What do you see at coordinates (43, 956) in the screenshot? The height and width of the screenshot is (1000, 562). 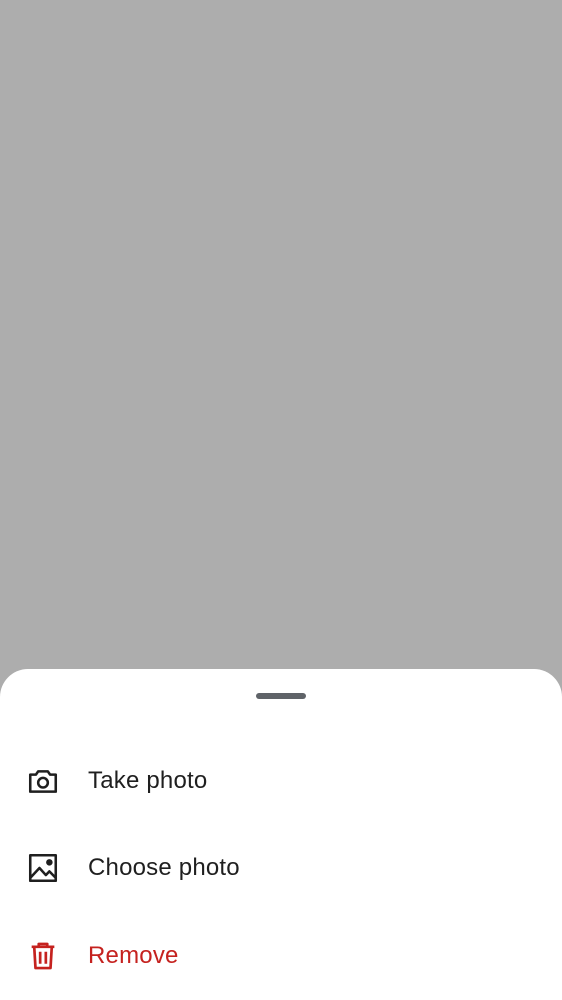 I see `trash-icon` at bounding box center [43, 956].